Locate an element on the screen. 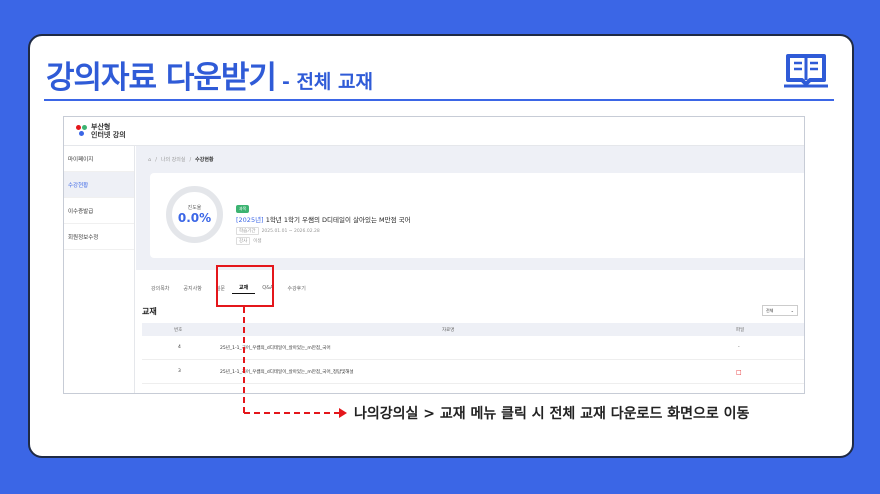 The width and height of the screenshot is (880, 494). row-name: 25년_1-1_국어_우쌤의_d디테일이_살아있는_m만점_국어_정답및해설 is located at coordinates (287, 372).